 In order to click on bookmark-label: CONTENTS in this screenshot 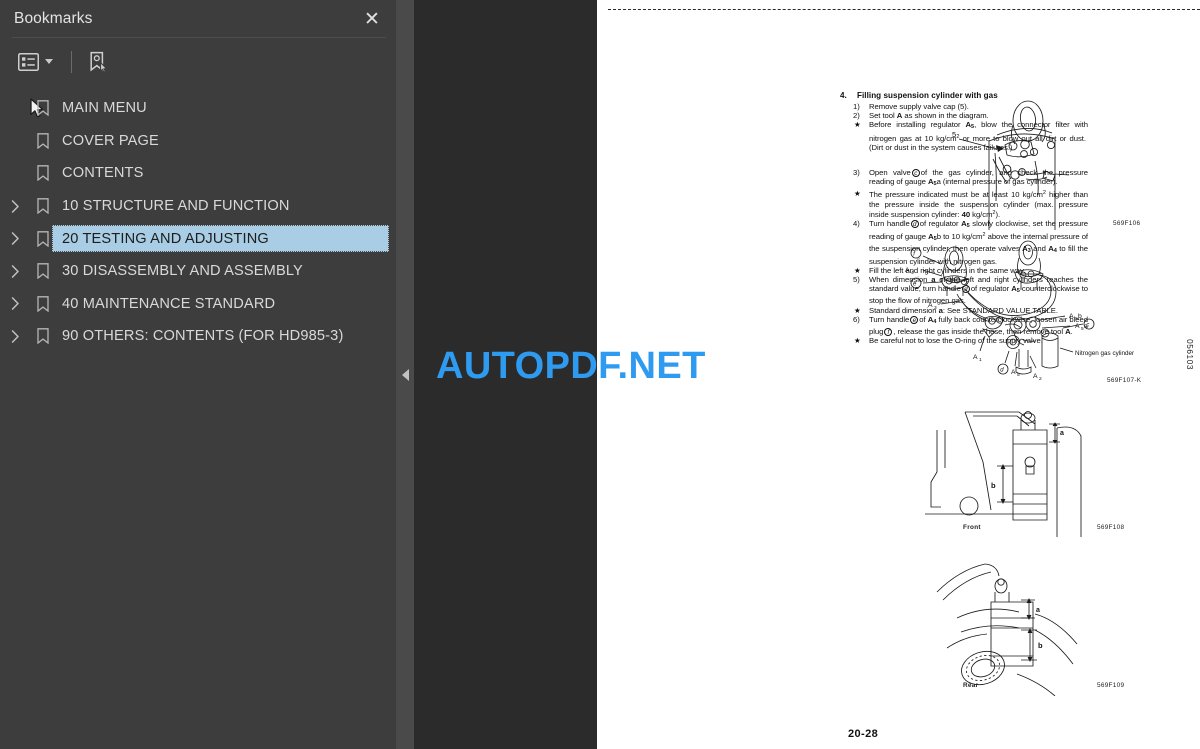, I will do `click(103, 173)`.